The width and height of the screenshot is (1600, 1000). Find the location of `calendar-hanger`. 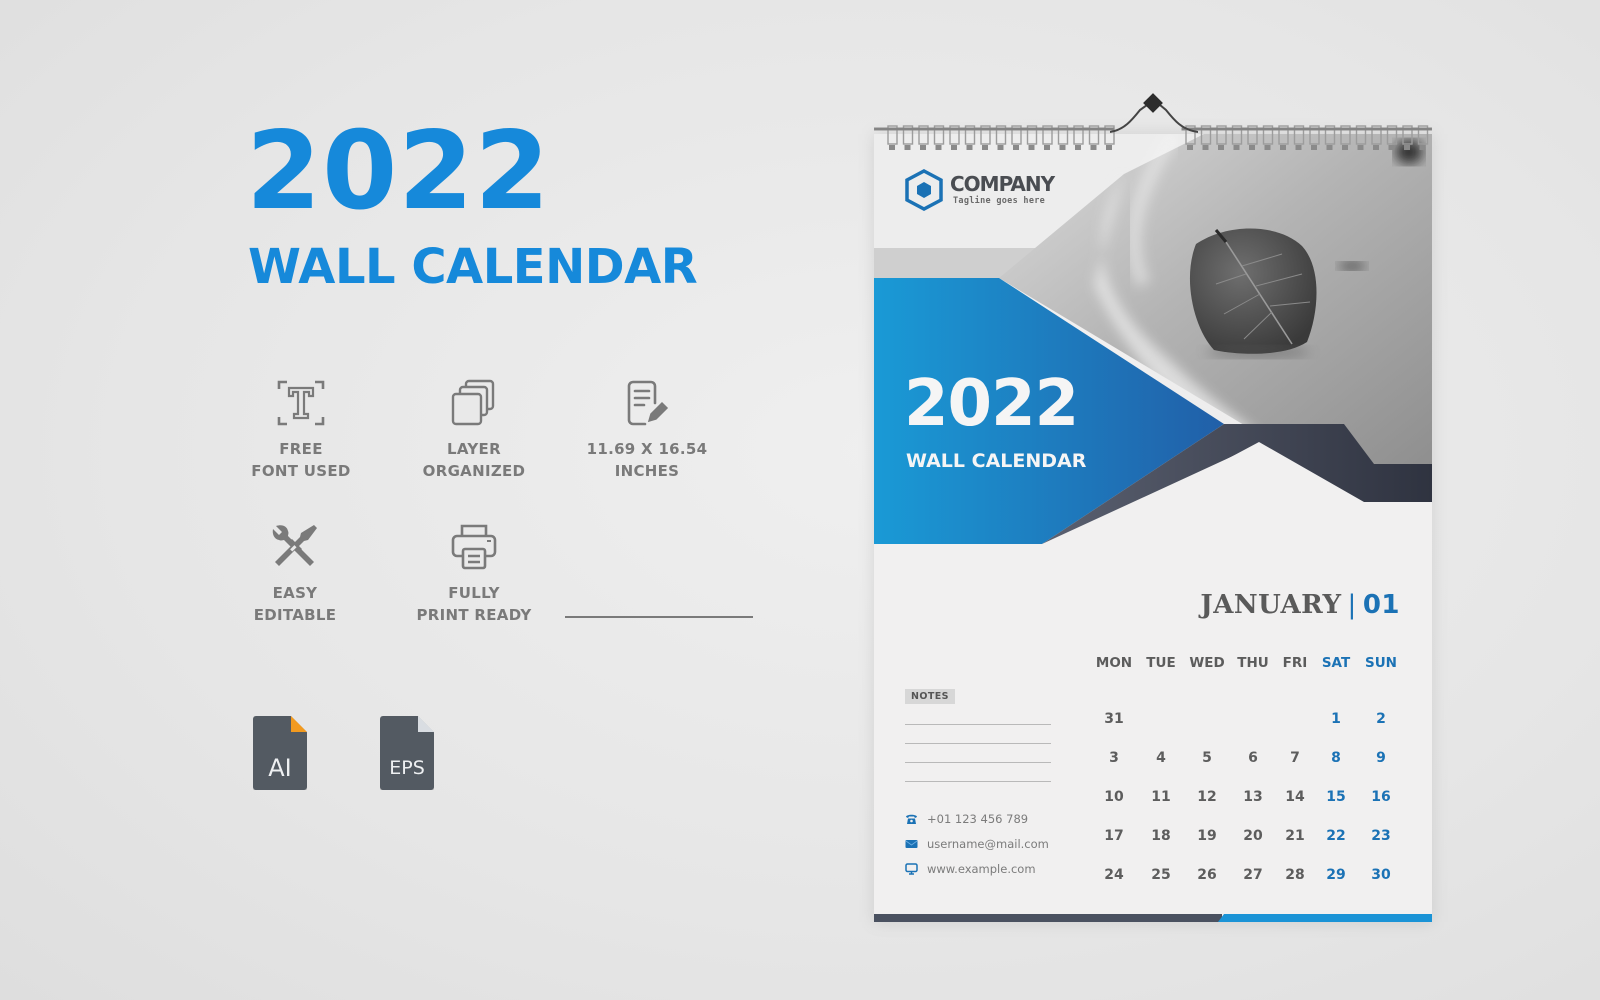

calendar-hanger is located at coordinates (1154, 113).